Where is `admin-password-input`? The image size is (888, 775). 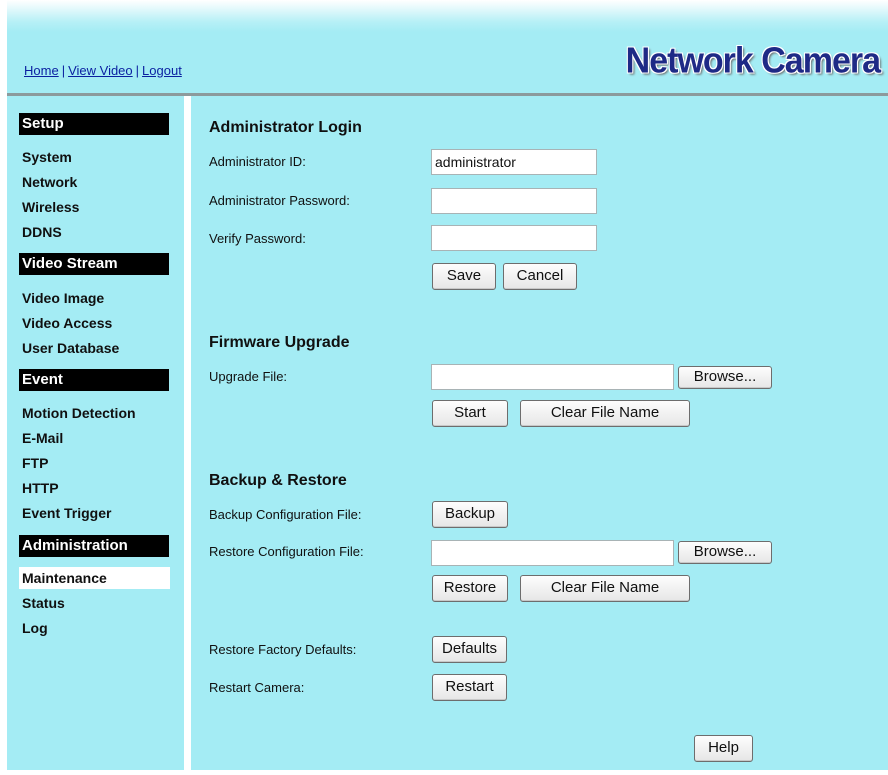
admin-password-input is located at coordinates (514, 201).